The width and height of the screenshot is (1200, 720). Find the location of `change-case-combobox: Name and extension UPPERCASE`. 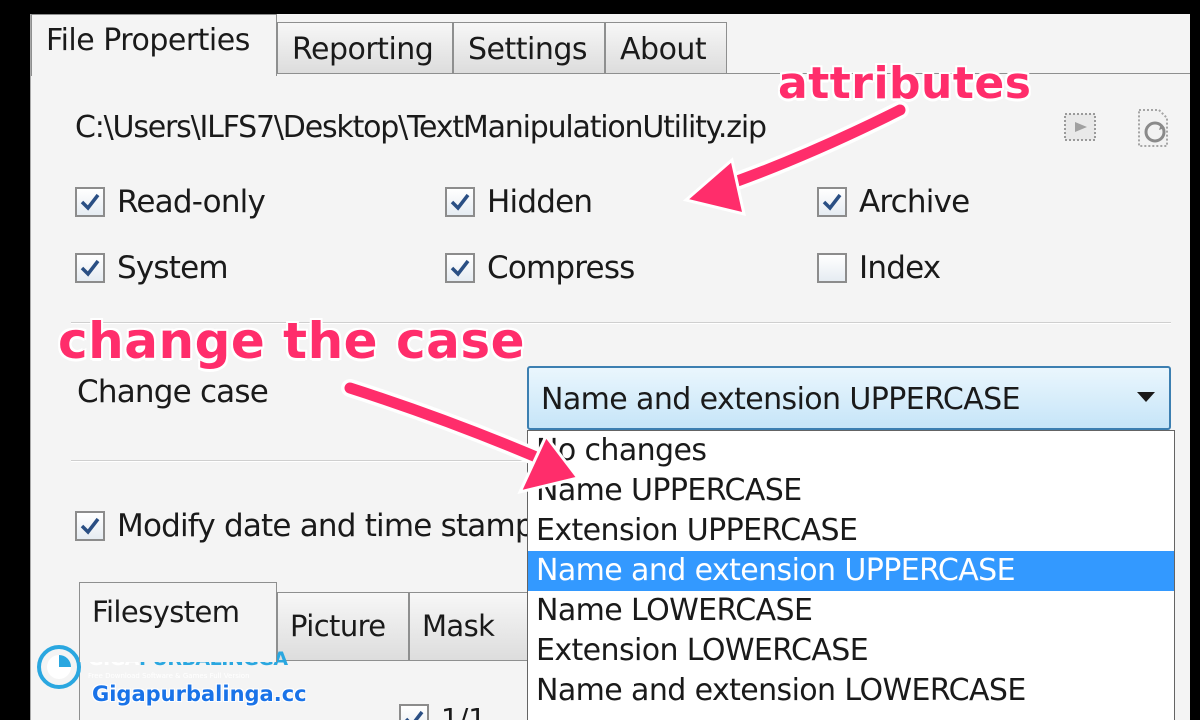

change-case-combobox: Name and extension UPPERCASE is located at coordinates (849, 398).